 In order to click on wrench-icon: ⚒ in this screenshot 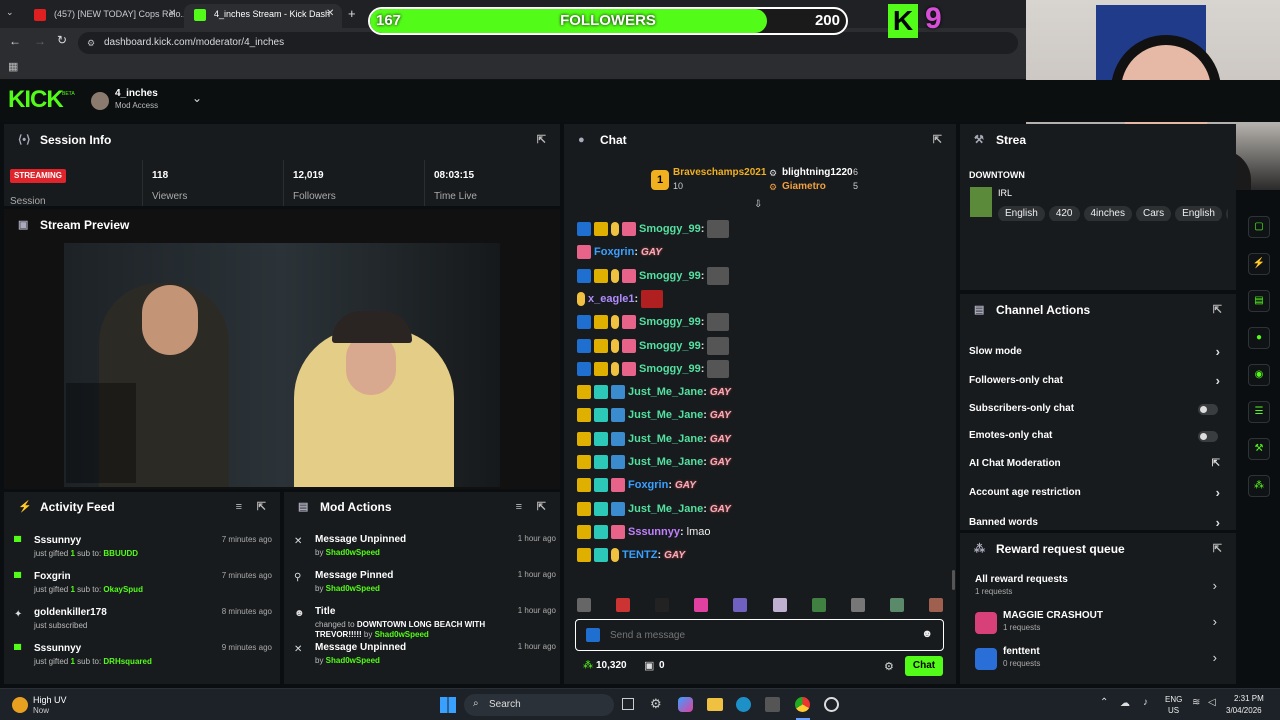, I will do `click(1259, 449)`.